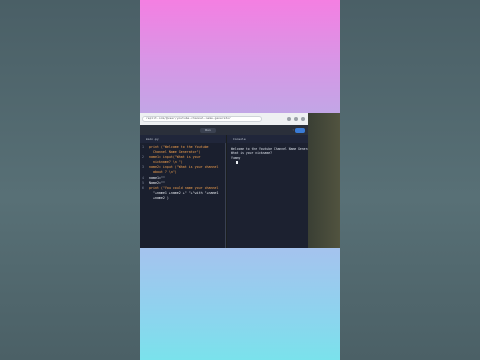 The height and width of the screenshot is (360, 480). Describe the element at coordinates (237, 162) in the screenshot. I see `text-cursor` at that location.